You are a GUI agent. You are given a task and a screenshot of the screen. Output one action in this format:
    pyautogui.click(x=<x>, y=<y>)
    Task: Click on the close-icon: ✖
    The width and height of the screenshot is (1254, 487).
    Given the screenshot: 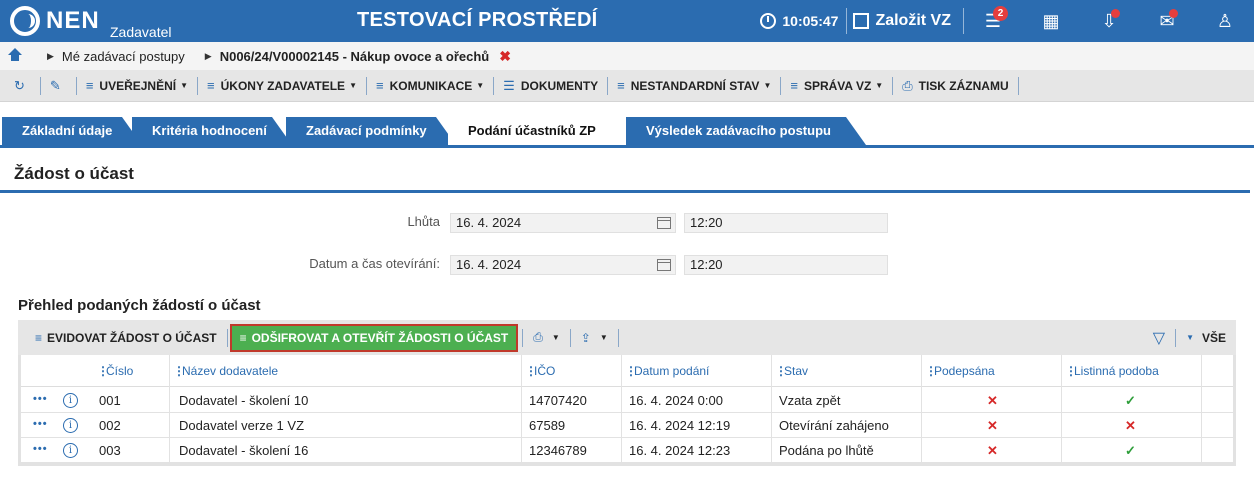 What is the action you would take?
    pyautogui.click(x=505, y=56)
    